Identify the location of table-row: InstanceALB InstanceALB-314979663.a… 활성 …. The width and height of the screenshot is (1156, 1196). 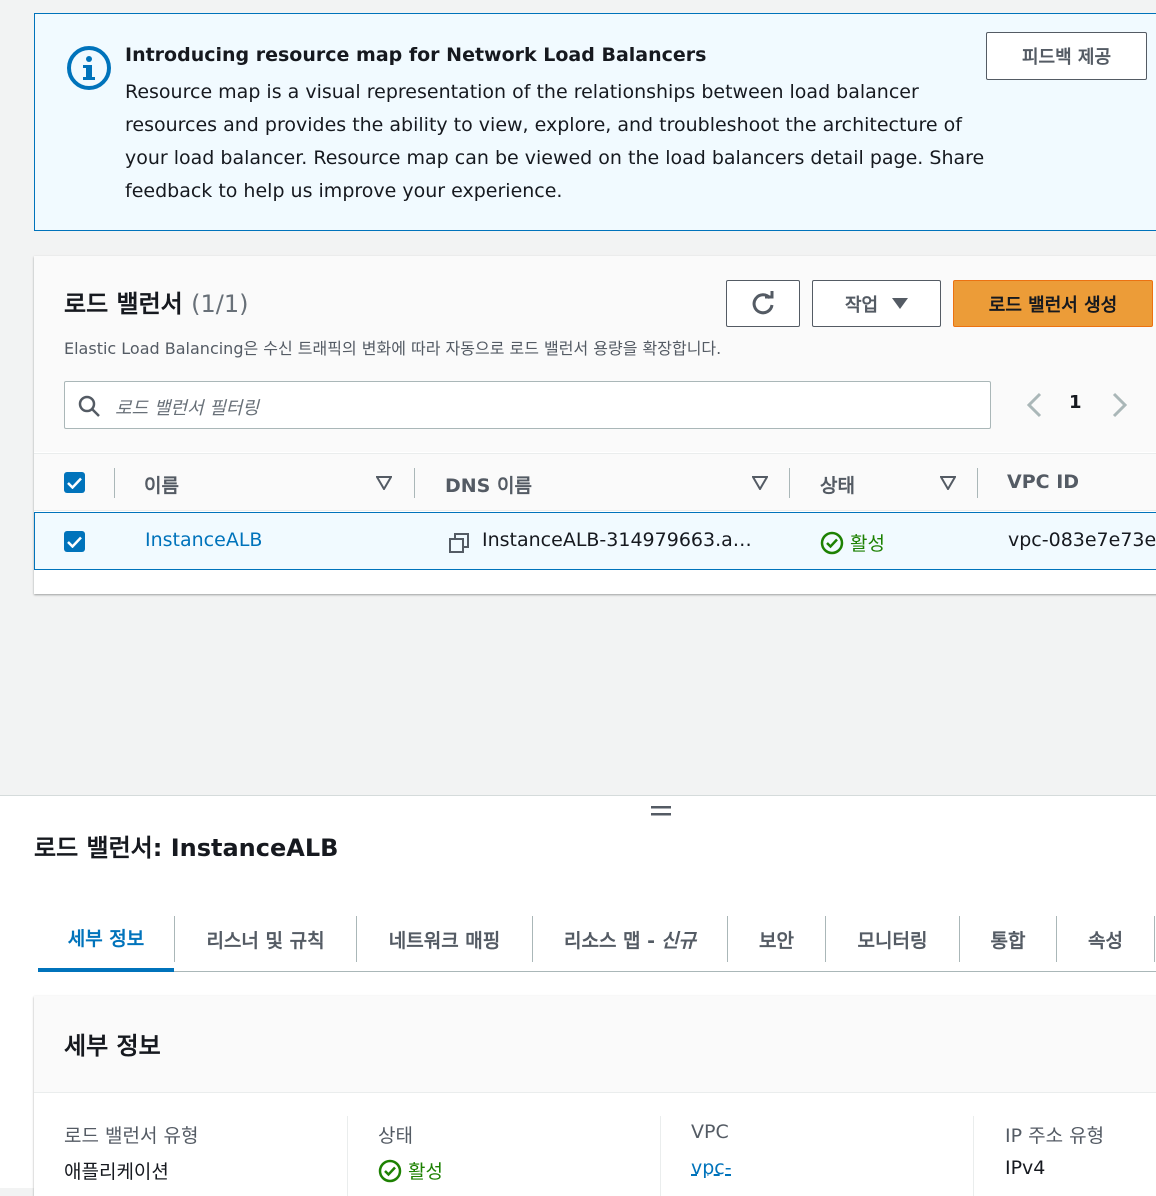
(595, 541).